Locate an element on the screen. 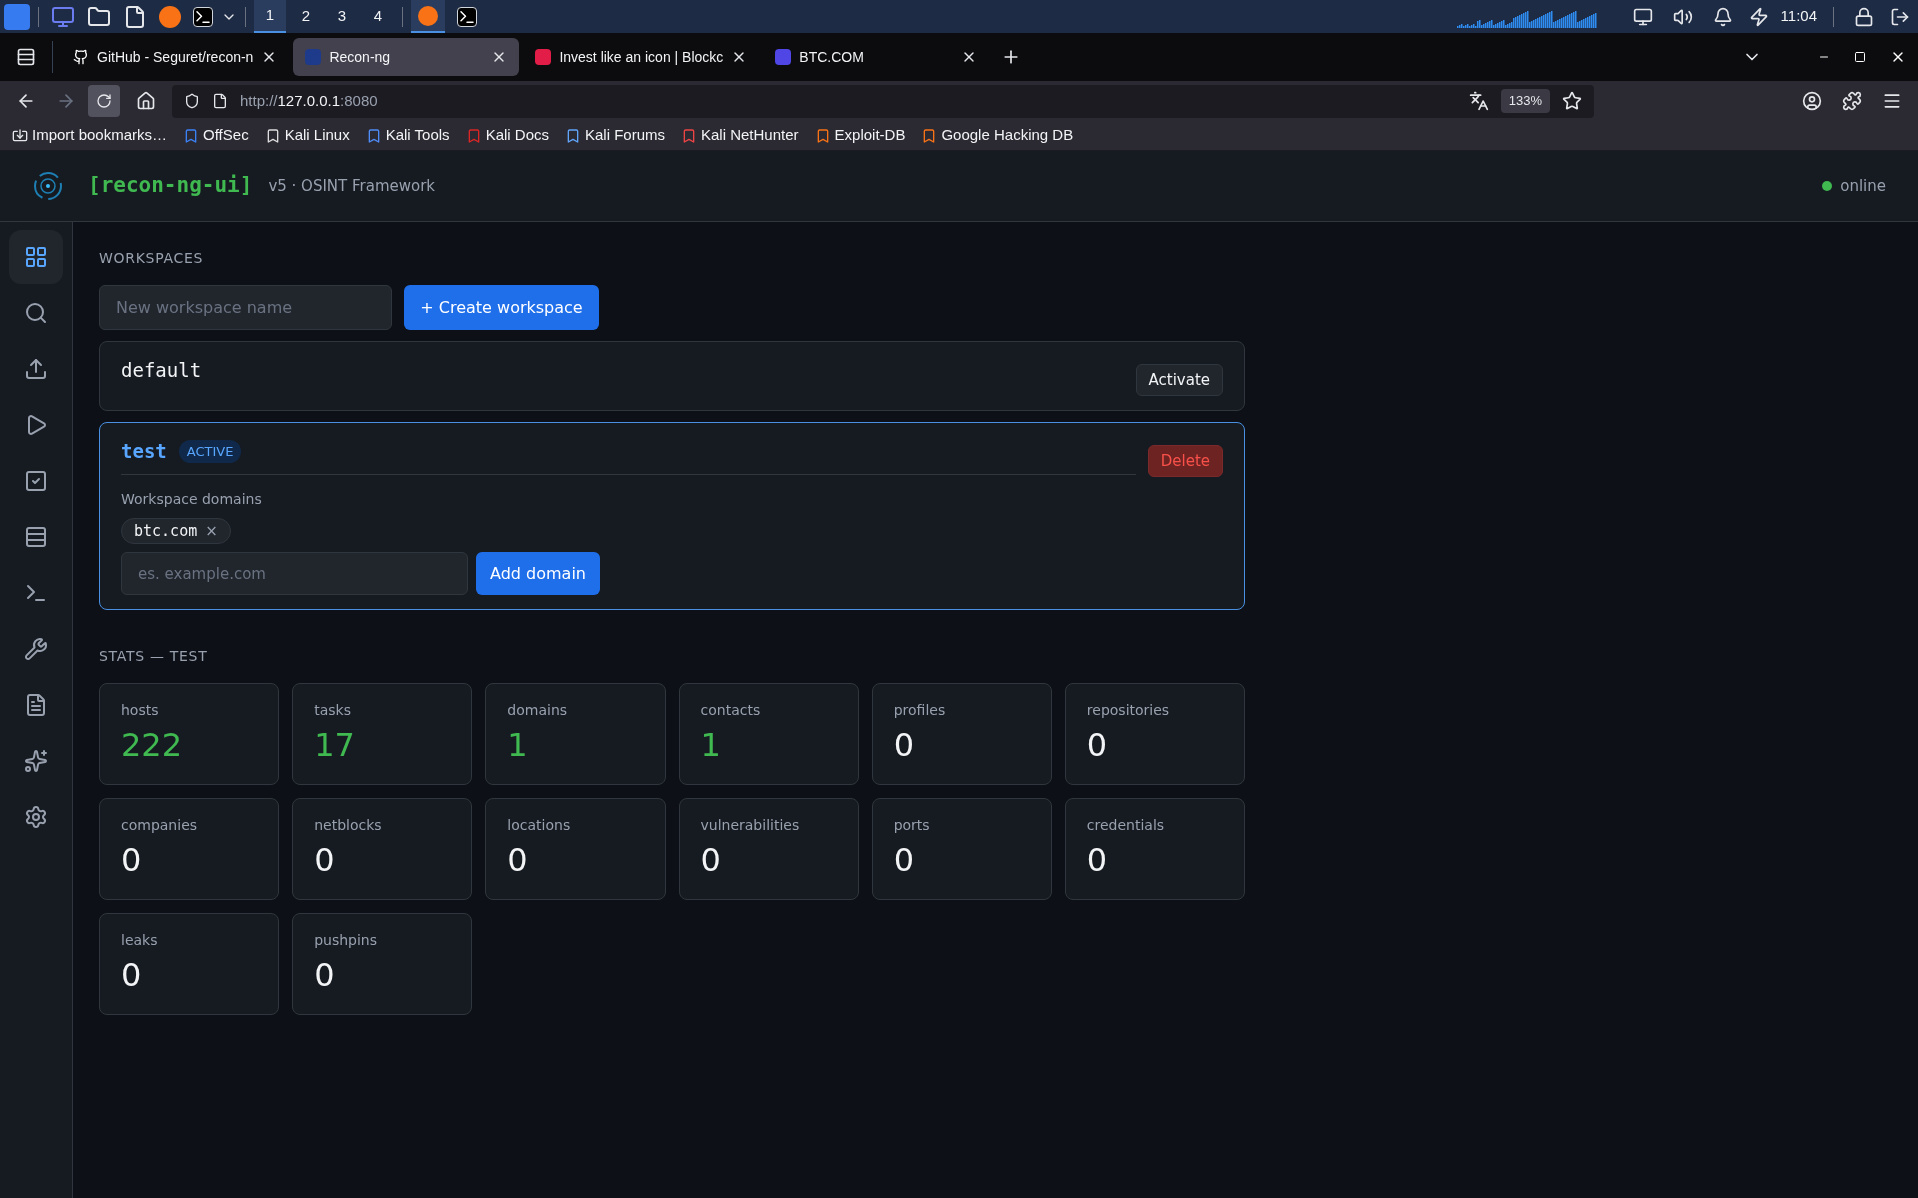 This screenshot has width=1918, height=1198. browser-task-icon is located at coordinates (428, 16).